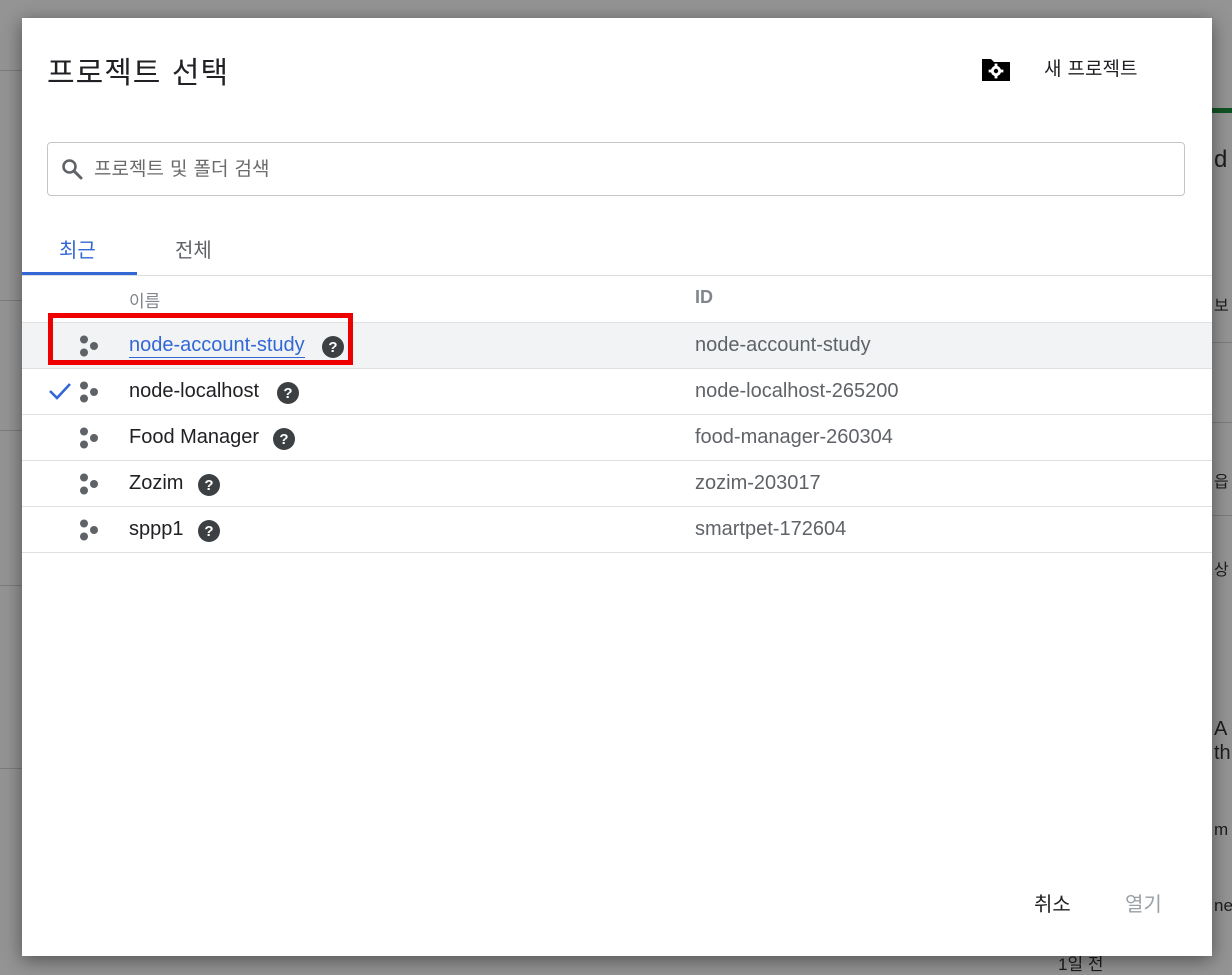 This screenshot has width=1232, height=975. I want to click on table-row: node-account-study ? node-account-study, so click(617, 345).